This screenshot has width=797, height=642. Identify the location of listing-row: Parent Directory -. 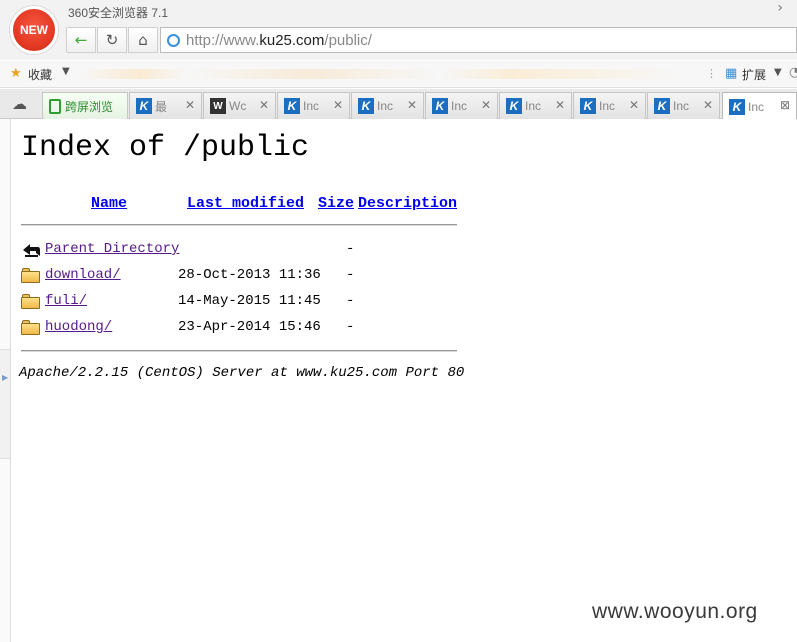
(241, 250).